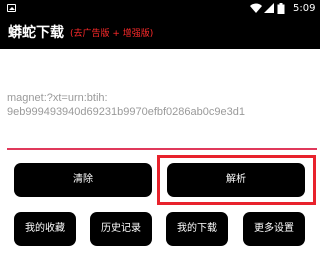  What do you see at coordinates (236, 180) in the screenshot?
I see `highlight-box` at bounding box center [236, 180].